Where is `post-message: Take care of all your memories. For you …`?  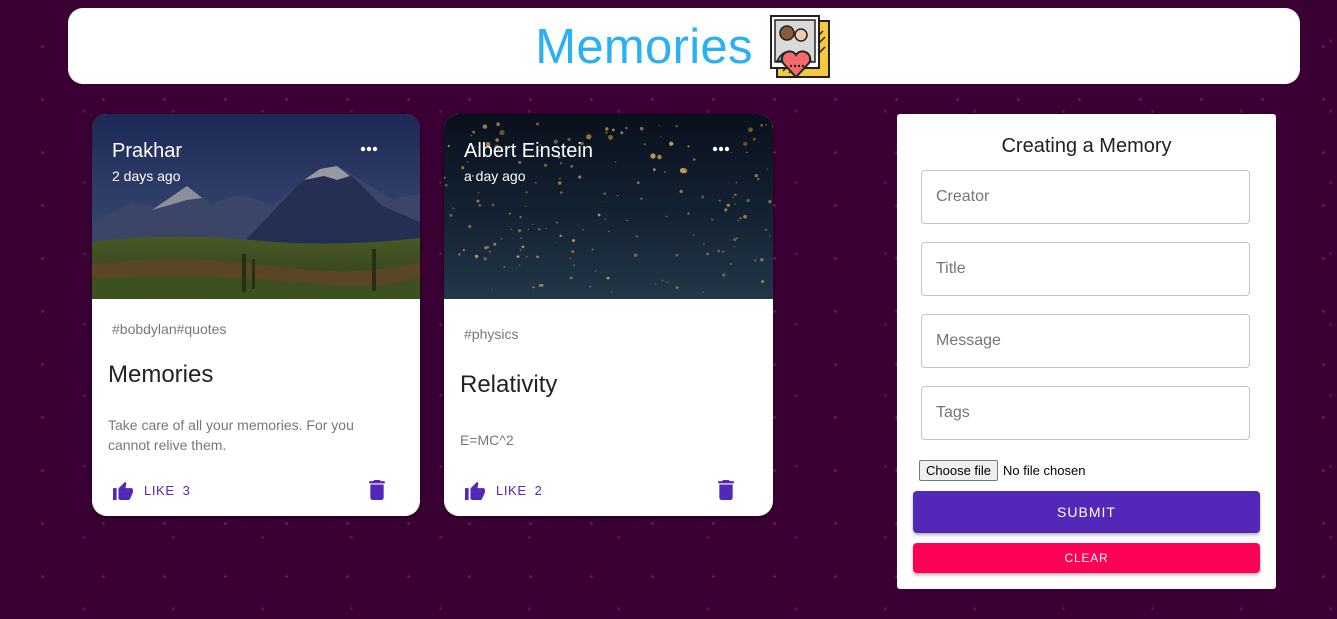 post-message: Take care of all your memories. For you … is located at coordinates (231, 435).